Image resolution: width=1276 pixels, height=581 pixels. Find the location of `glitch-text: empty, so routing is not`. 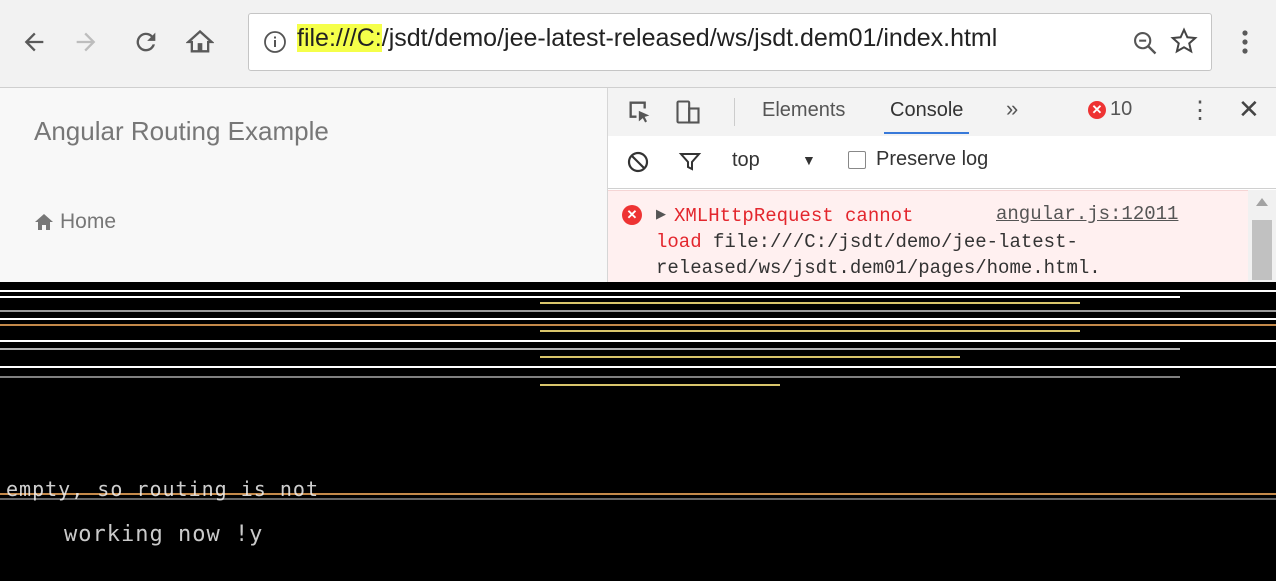

glitch-text: empty, so routing is not is located at coordinates (162, 489).